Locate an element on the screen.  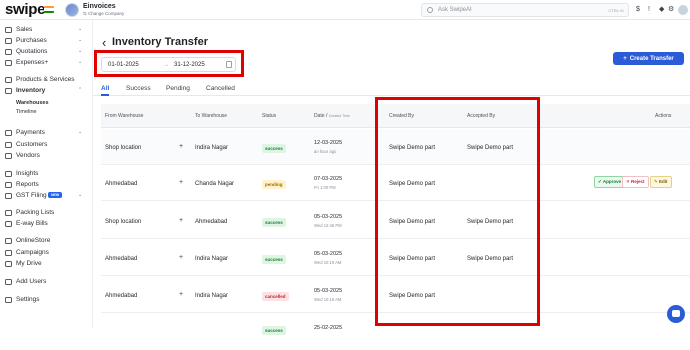
gst-icon is located at coordinates (8, 196).